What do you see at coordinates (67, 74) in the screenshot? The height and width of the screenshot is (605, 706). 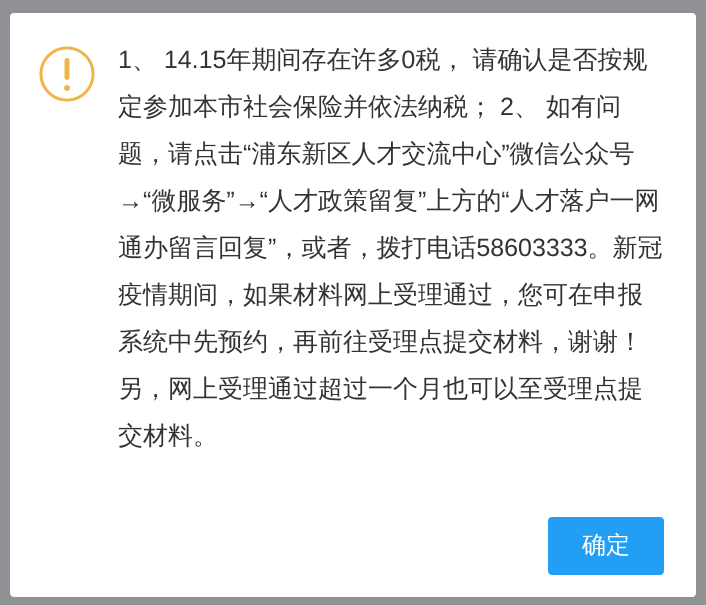 I see `warning-icon` at bounding box center [67, 74].